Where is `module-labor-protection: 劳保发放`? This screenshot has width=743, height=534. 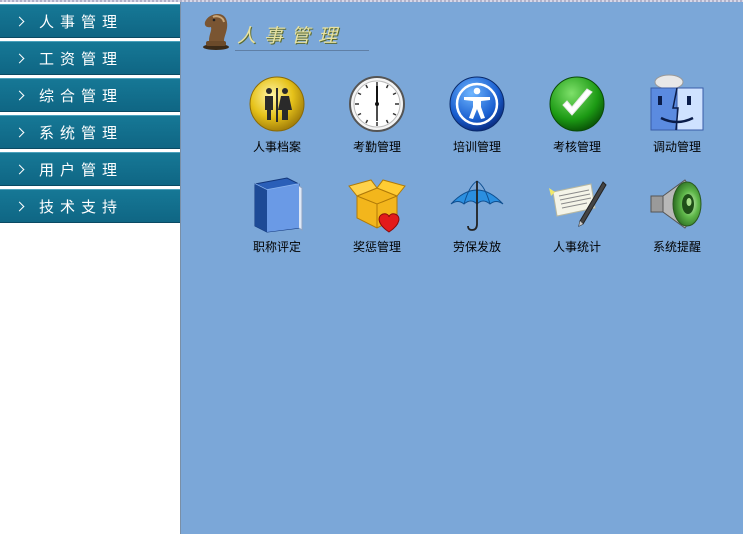 module-labor-protection: 劳保发放 is located at coordinates (477, 224).